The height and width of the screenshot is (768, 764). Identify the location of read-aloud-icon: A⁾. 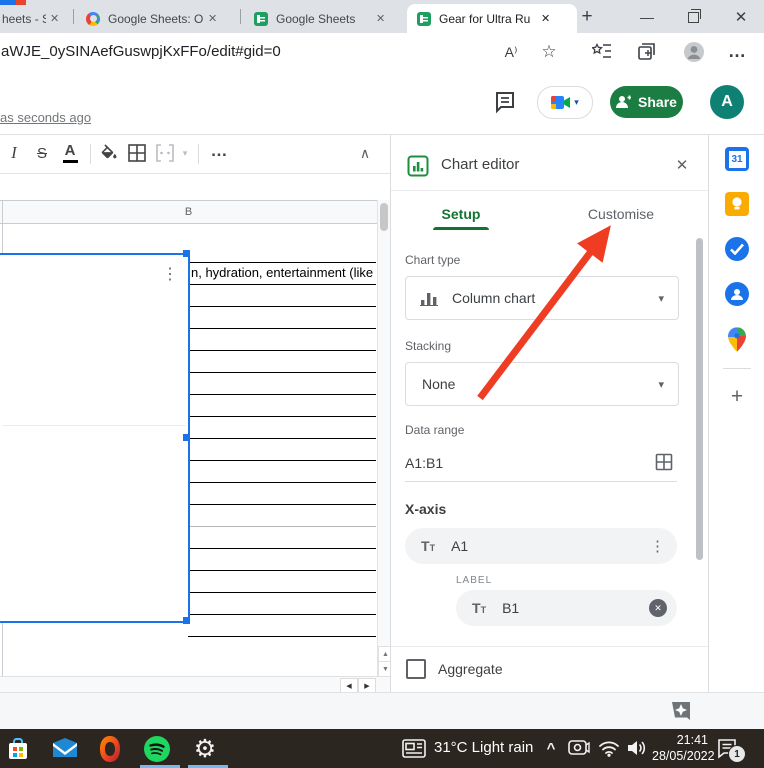
(511, 52).